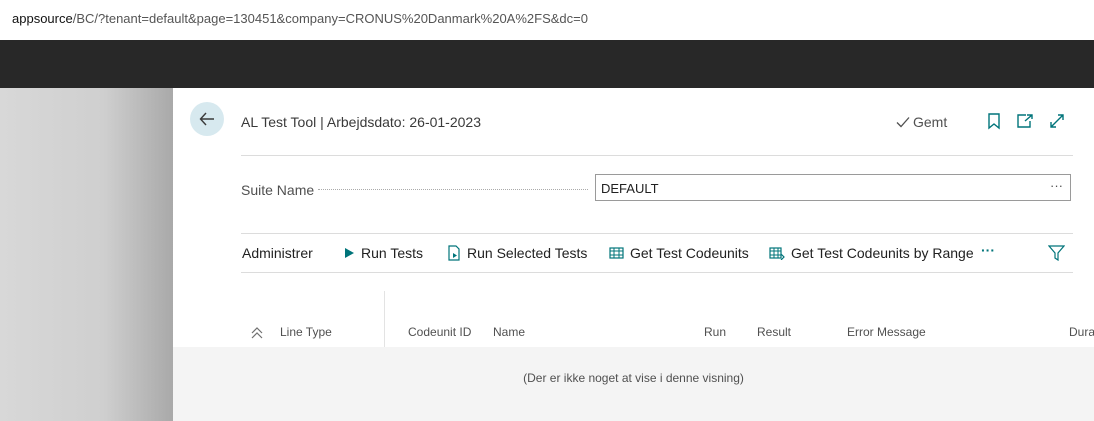 This screenshot has height=421, width=1094. I want to click on filter-icon, so click(1056, 253).